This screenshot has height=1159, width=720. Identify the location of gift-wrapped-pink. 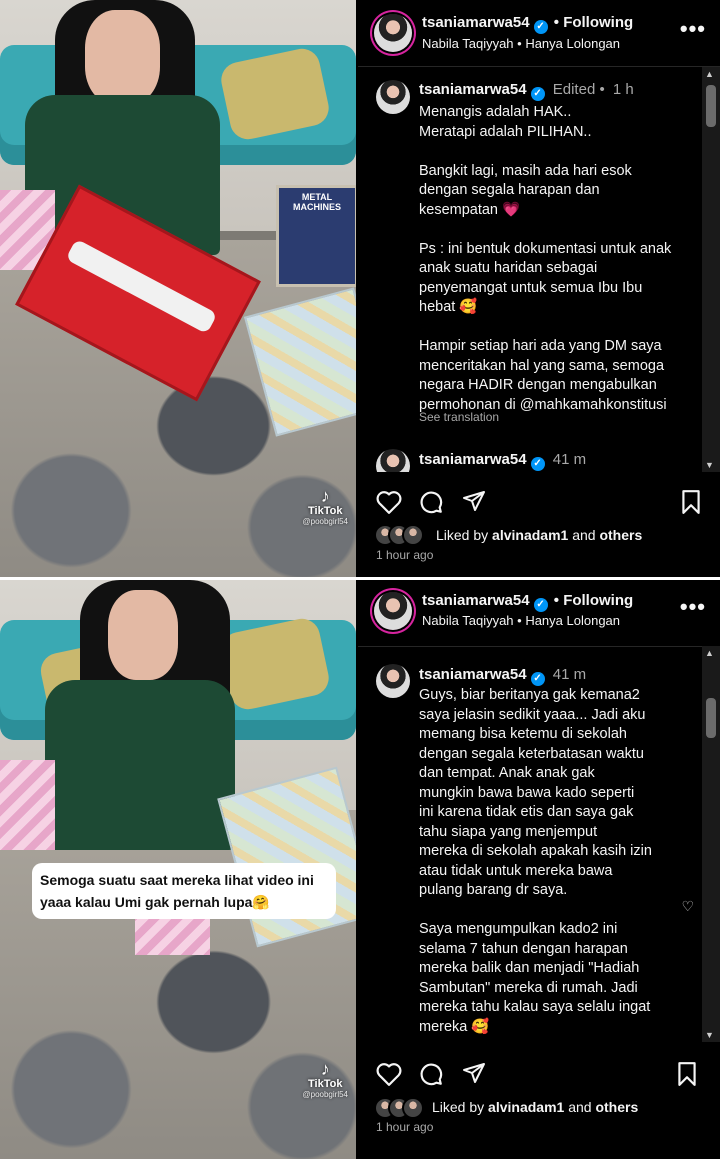
(27, 805).